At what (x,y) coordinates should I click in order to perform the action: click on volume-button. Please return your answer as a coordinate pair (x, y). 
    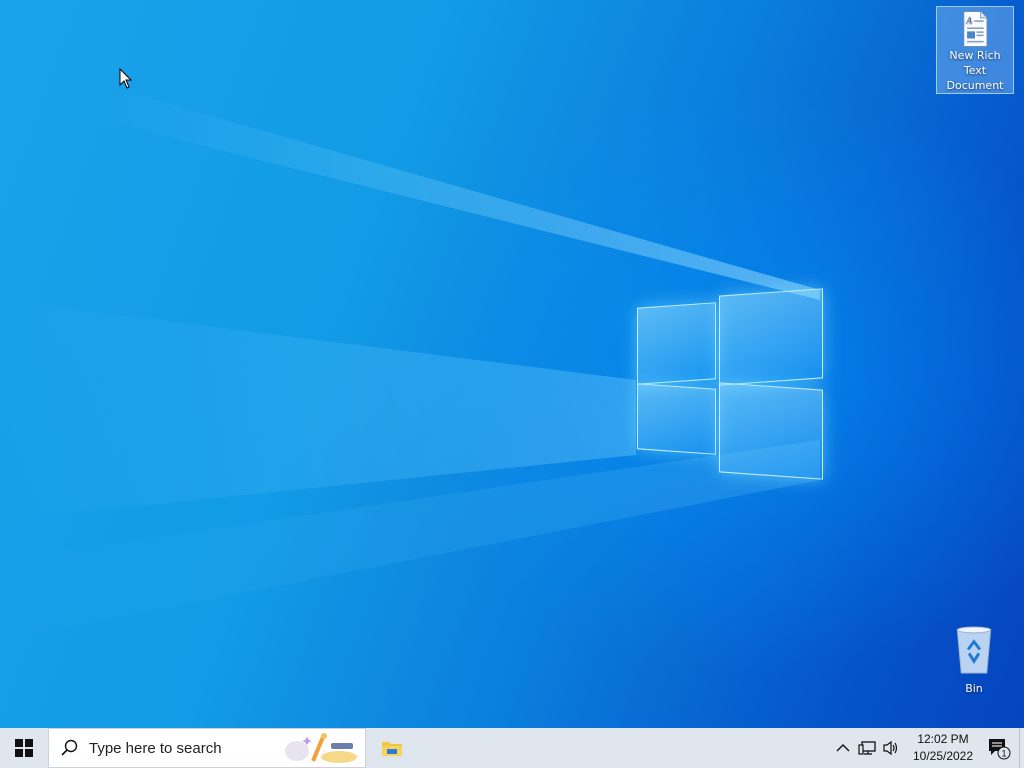
    Looking at the image, I should click on (891, 748).